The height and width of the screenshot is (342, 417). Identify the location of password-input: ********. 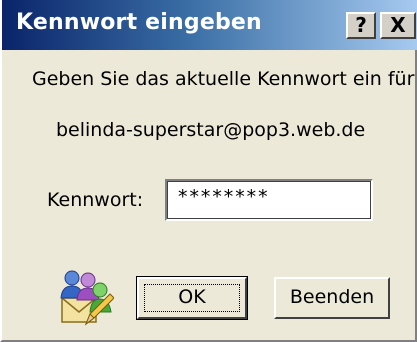
(269, 200).